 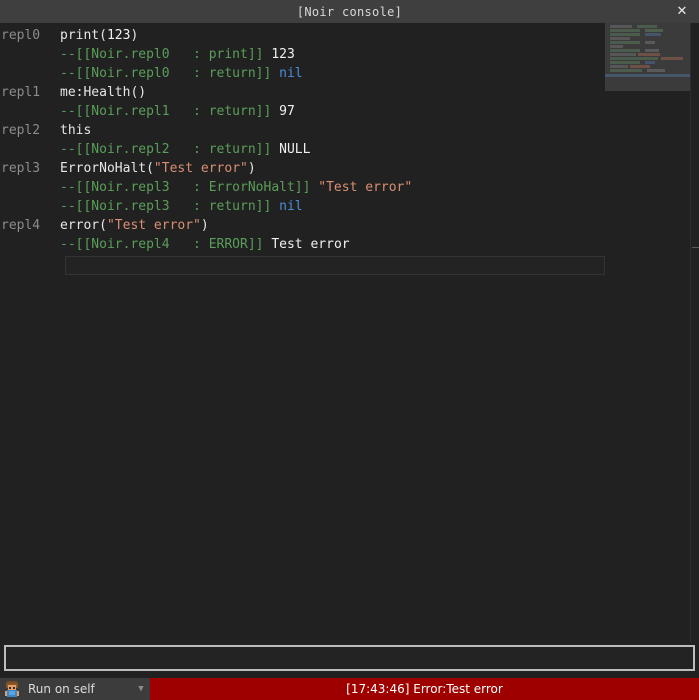 I want to click on console-line-gutter: repl0, so click(x=21, y=35).